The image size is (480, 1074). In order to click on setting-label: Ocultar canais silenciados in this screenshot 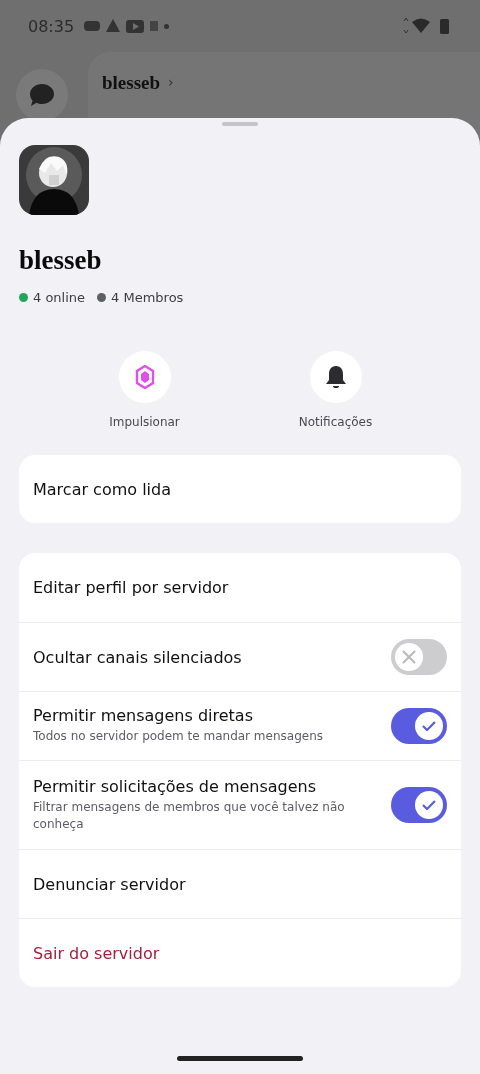, I will do `click(138, 657)`.